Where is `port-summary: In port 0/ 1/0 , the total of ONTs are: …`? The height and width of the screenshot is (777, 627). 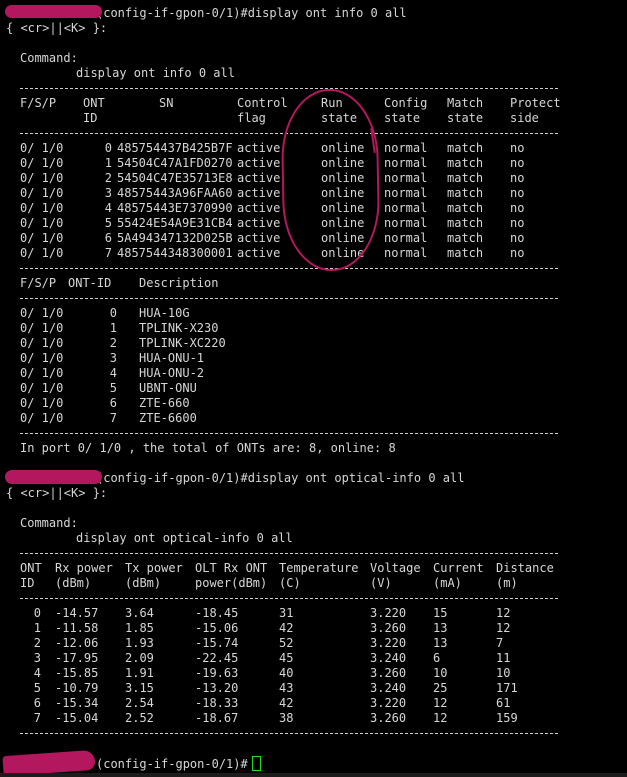
port-summary: In port 0/ 1/0 , the total of ONTs are: … is located at coordinates (208, 448).